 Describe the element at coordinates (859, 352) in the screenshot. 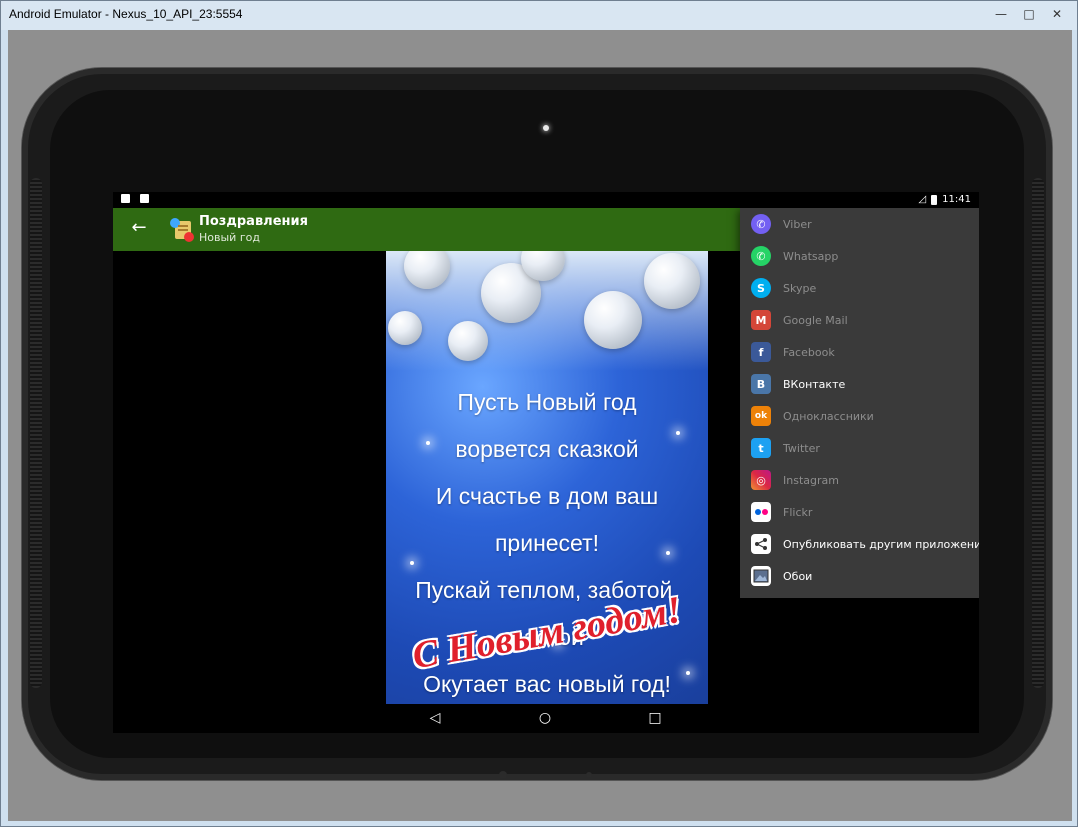

I see `share-item-facebook: f Facebook` at that location.